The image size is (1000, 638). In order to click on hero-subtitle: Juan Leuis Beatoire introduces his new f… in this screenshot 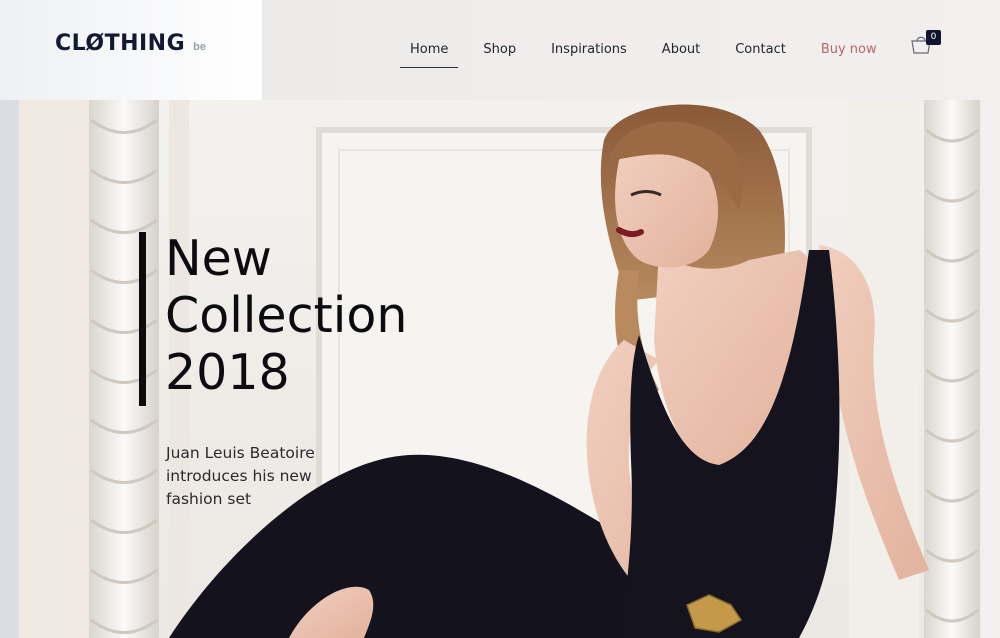, I will do `click(240, 476)`.